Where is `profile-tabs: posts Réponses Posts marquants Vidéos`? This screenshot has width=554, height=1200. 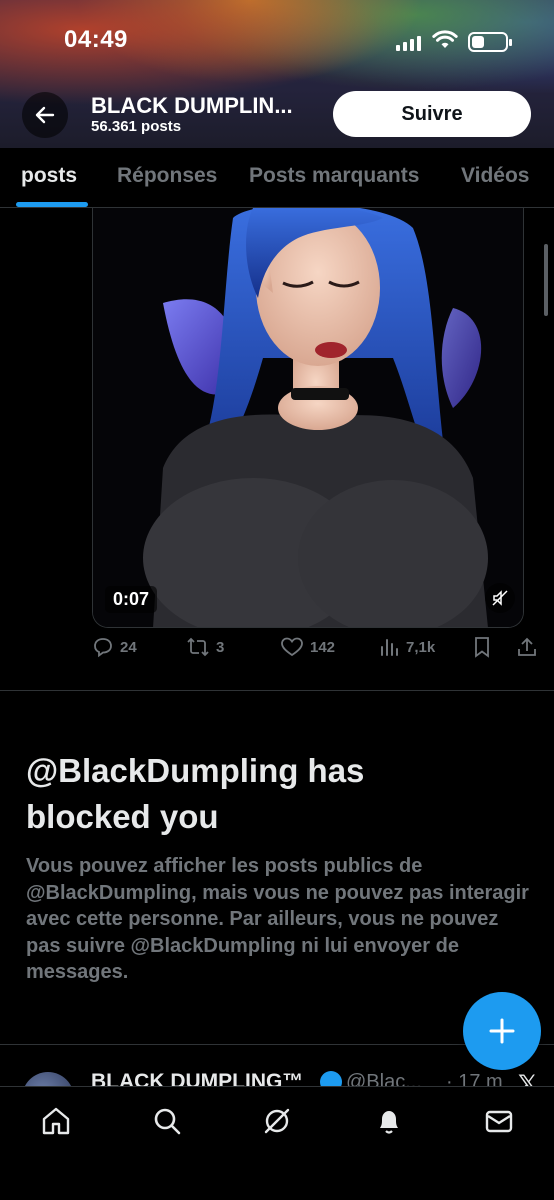
profile-tabs: posts Réponses Posts marquants Vidéos is located at coordinates (277, 178).